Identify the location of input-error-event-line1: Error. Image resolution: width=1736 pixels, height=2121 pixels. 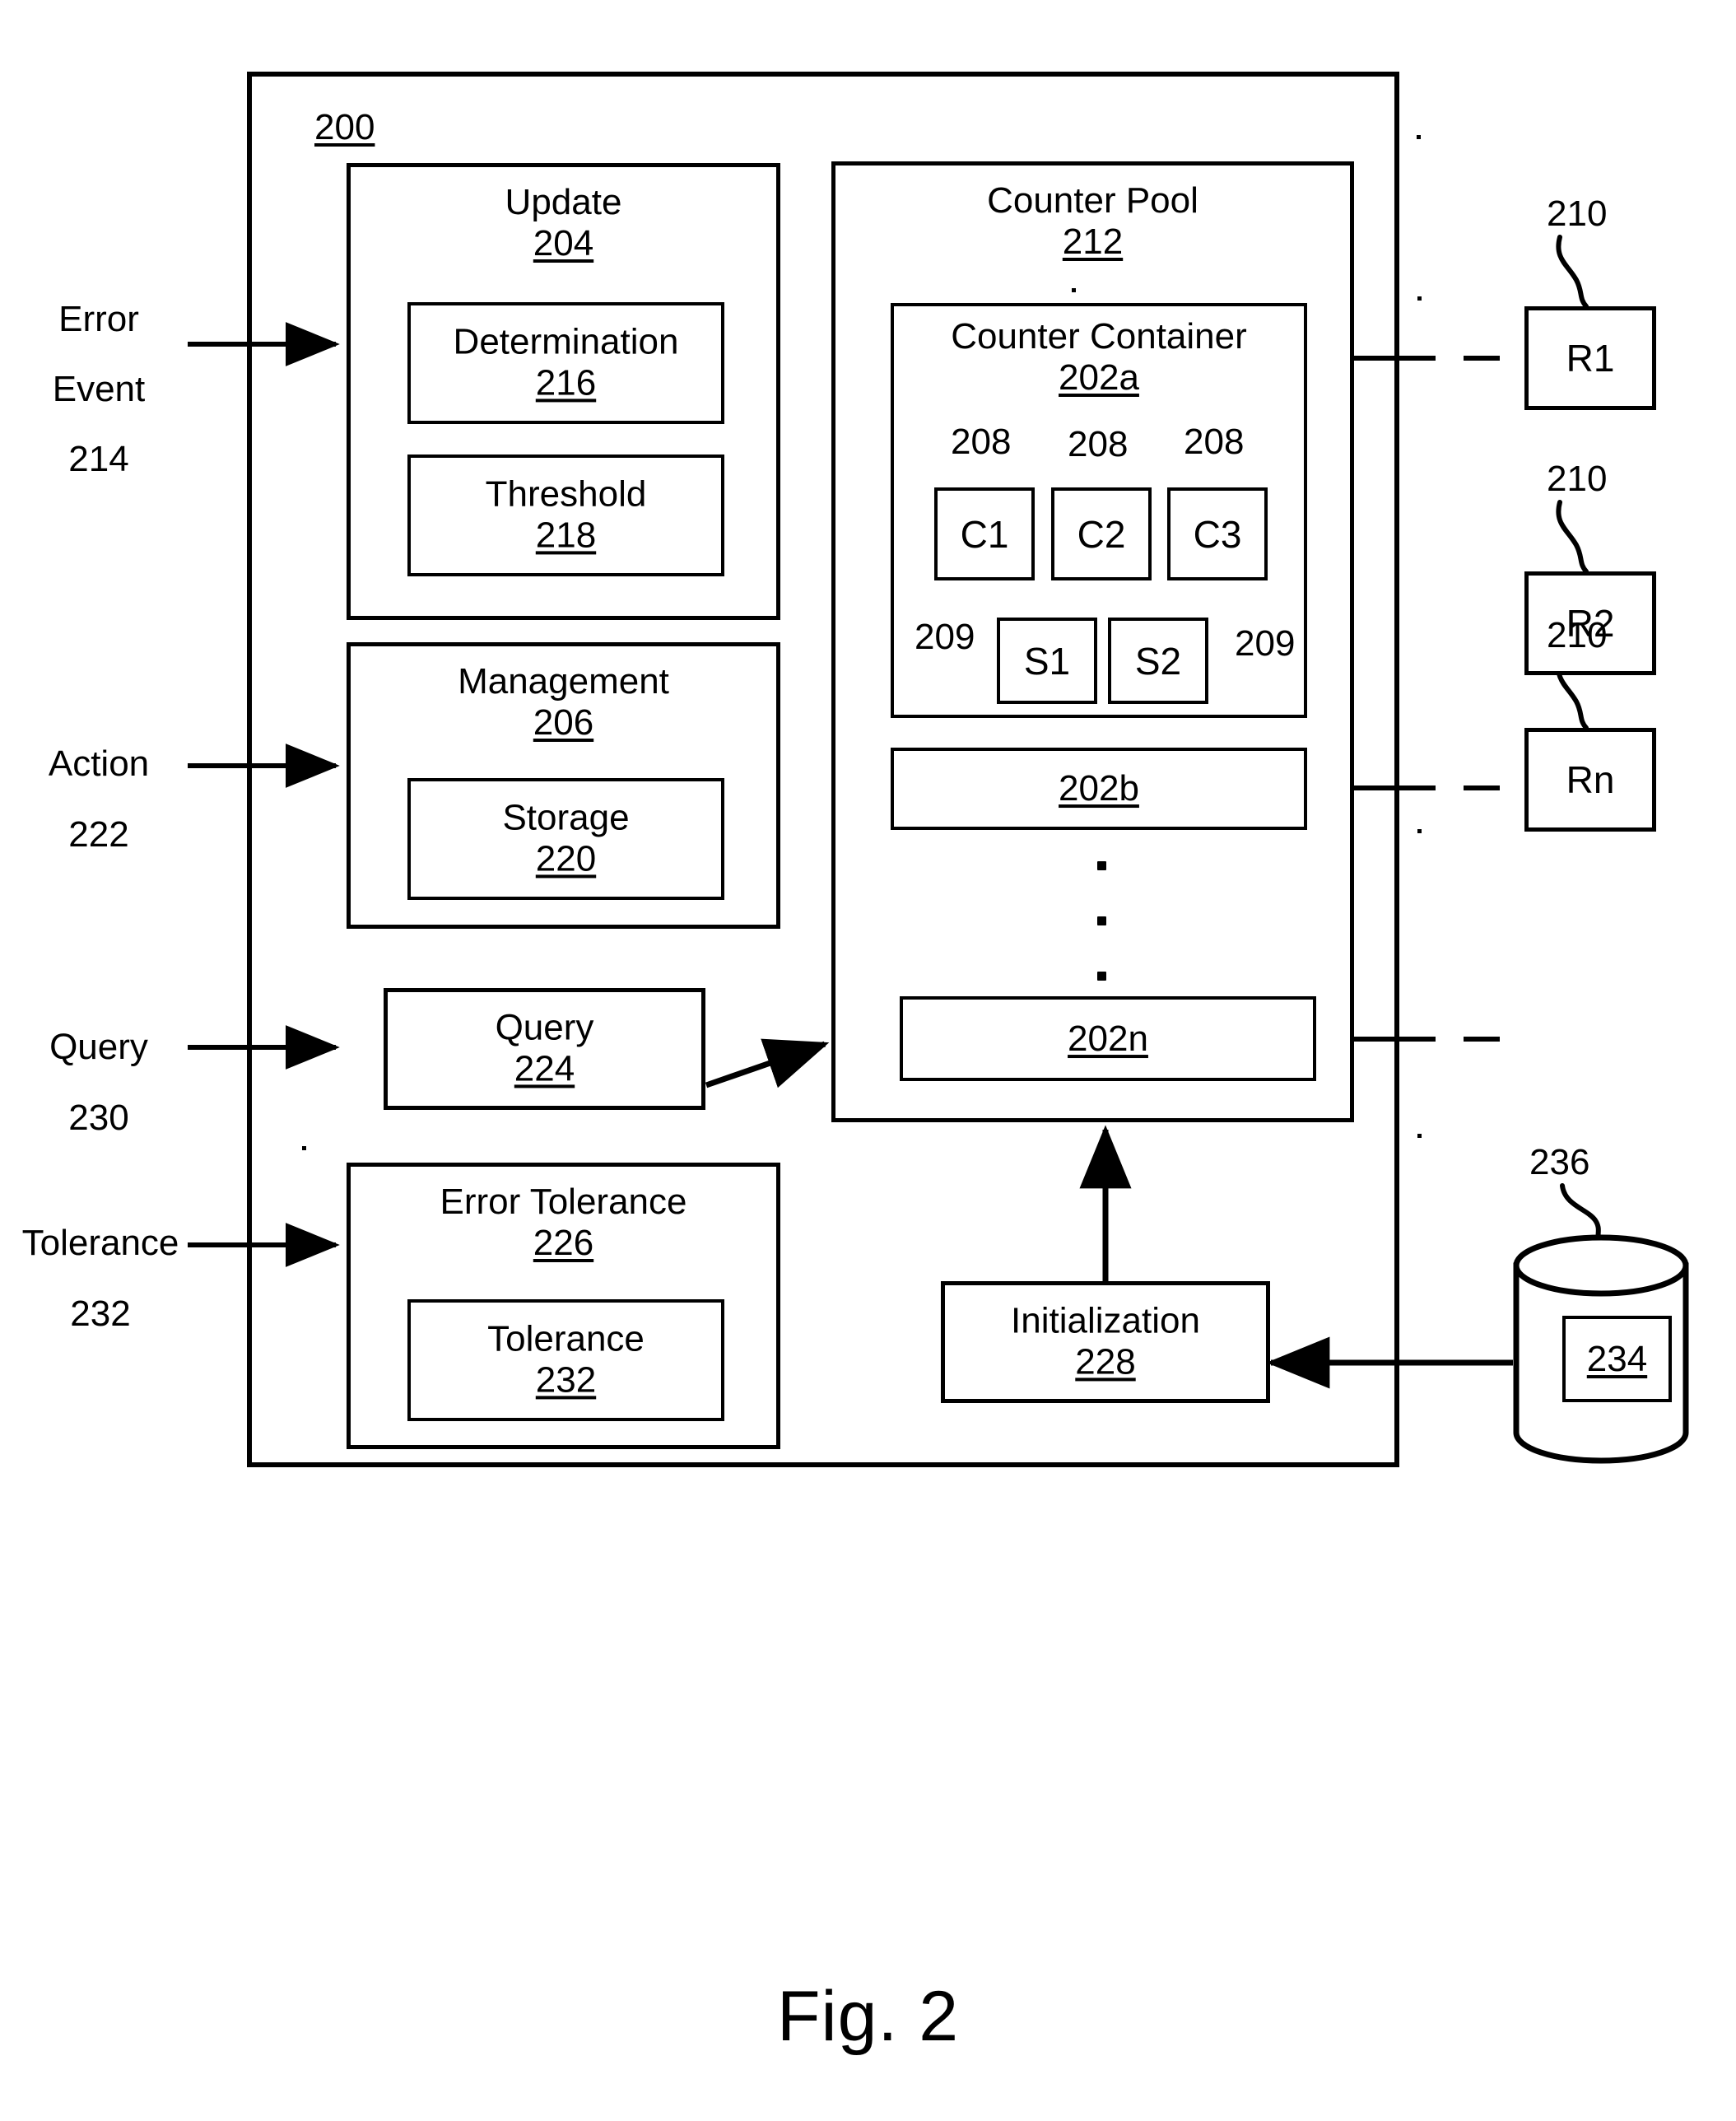
(98, 319).